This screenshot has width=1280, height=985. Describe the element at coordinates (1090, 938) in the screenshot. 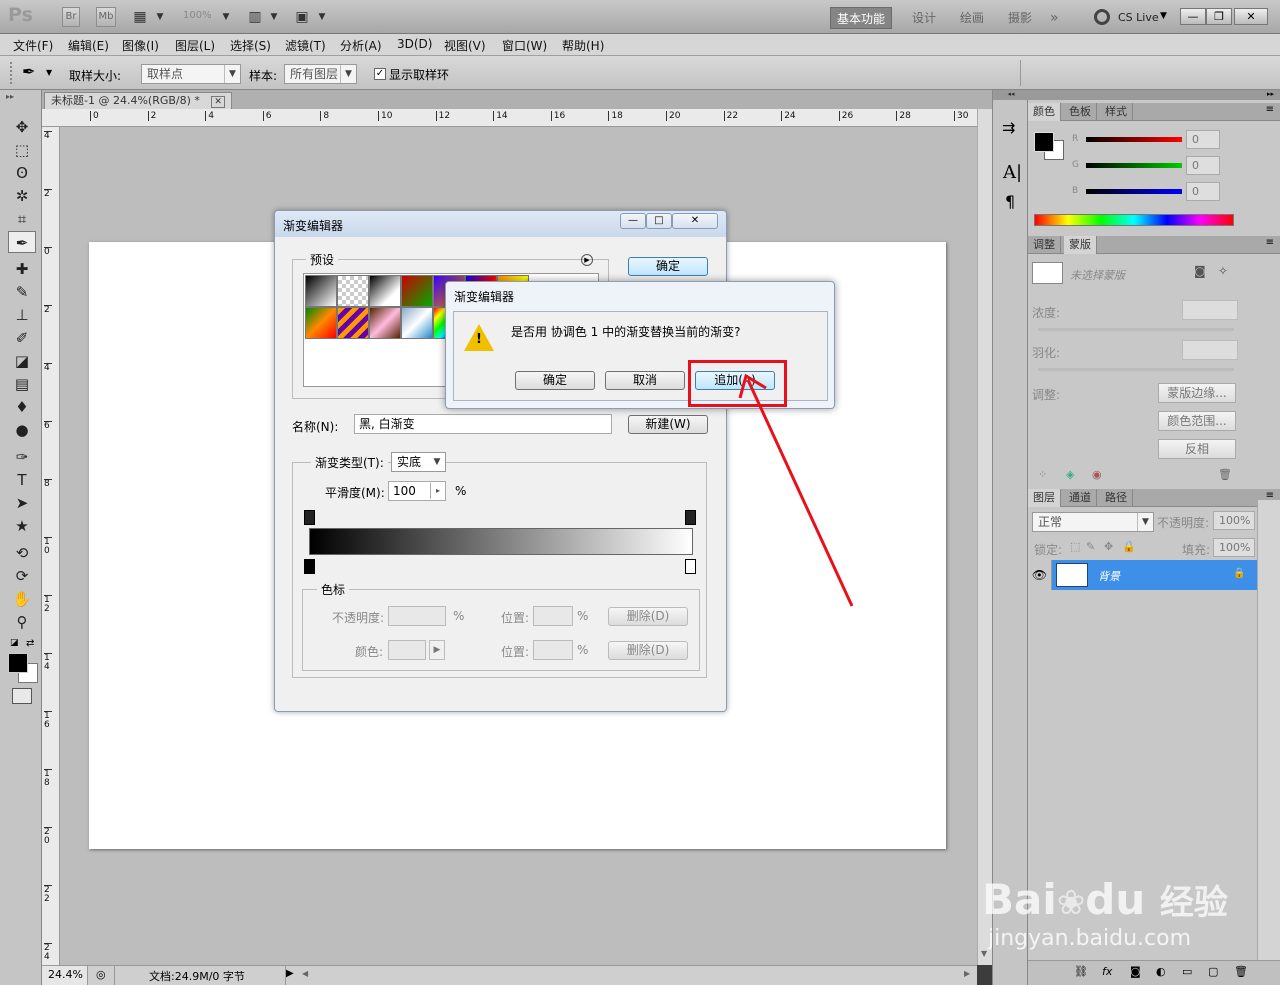

I see `watermark-url: jingyan.baidu.com` at that location.